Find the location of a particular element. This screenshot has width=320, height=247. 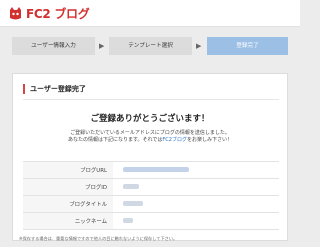

registration-steps: ユーザー情報入力 ▶ テンプレート選択 ▶ 登録完了 is located at coordinates (150, 46).